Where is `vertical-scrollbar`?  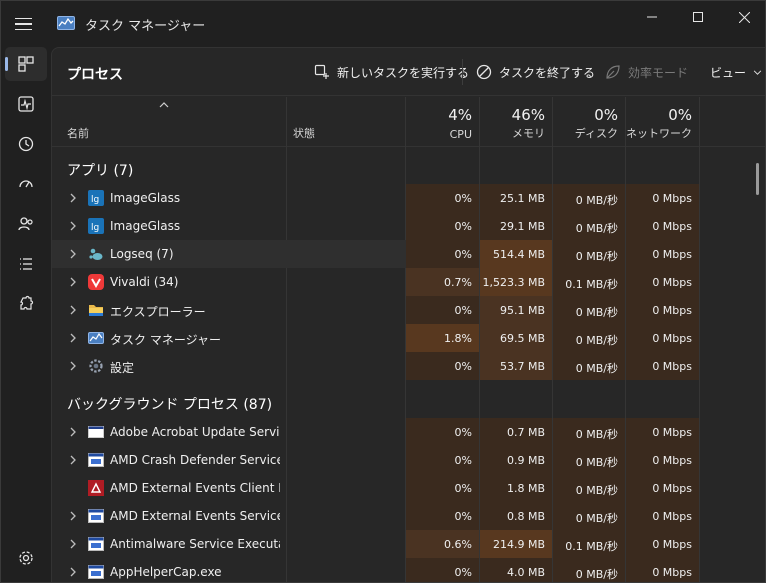
vertical-scrollbar is located at coordinates (757, 179).